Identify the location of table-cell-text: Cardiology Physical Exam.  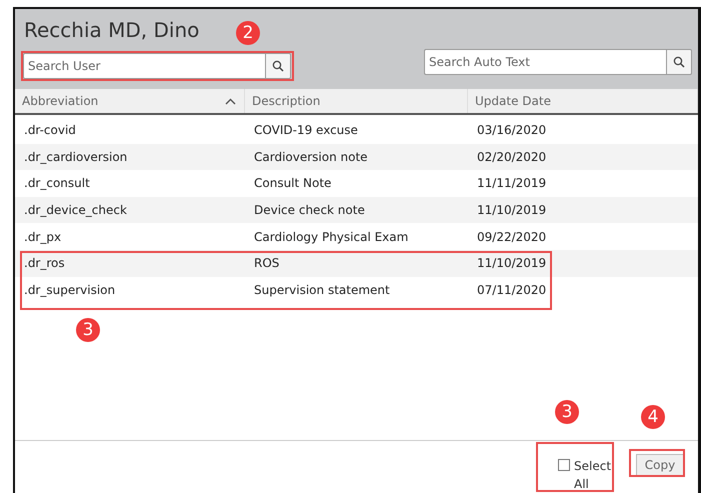
(331, 237).